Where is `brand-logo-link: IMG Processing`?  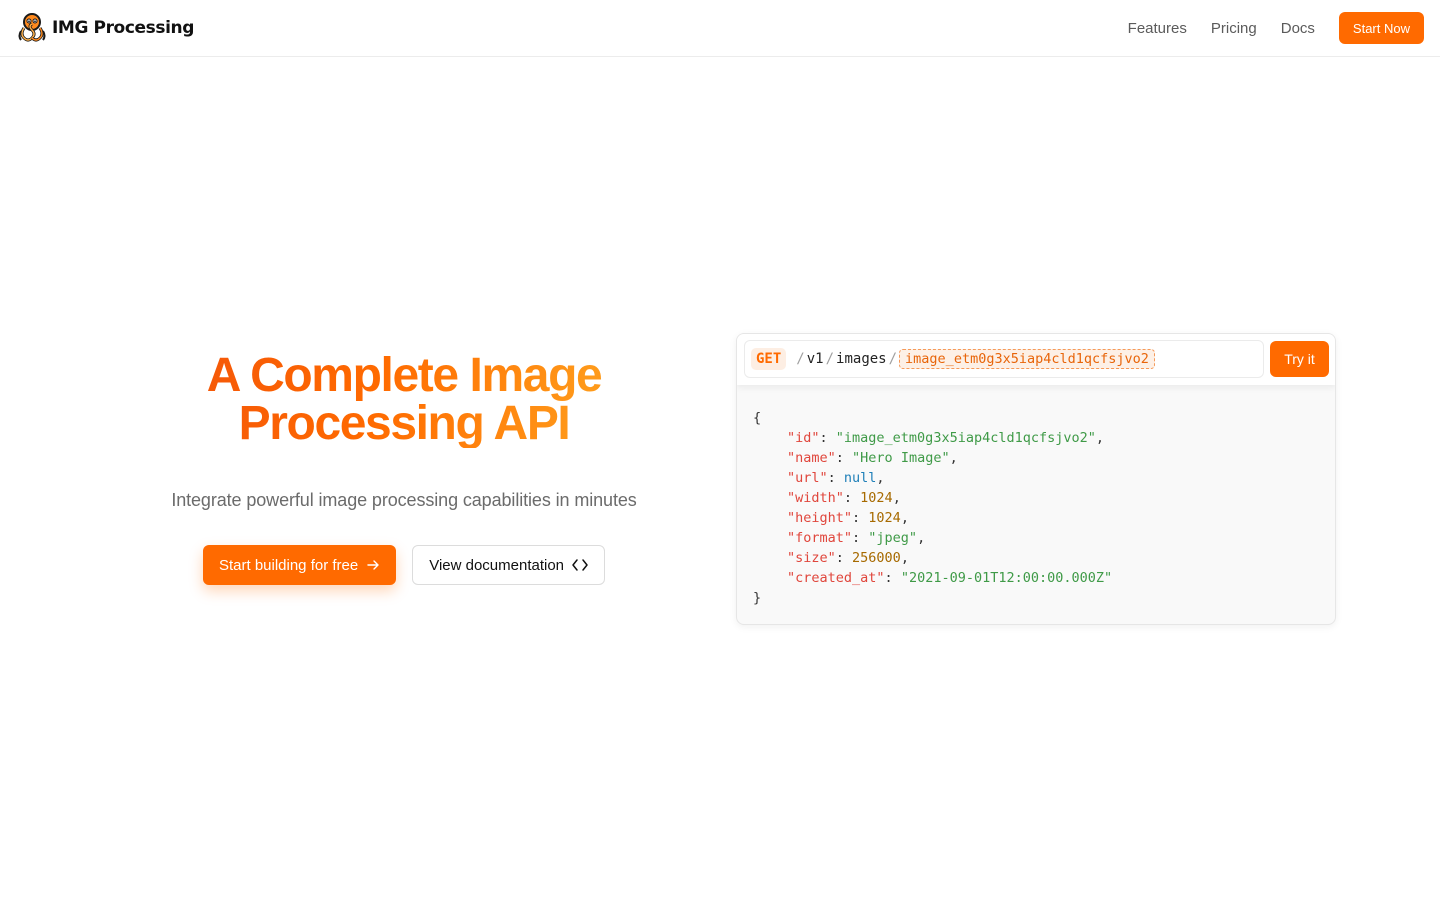
brand-logo-link: IMG Processing is located at coordinates (105, 28).